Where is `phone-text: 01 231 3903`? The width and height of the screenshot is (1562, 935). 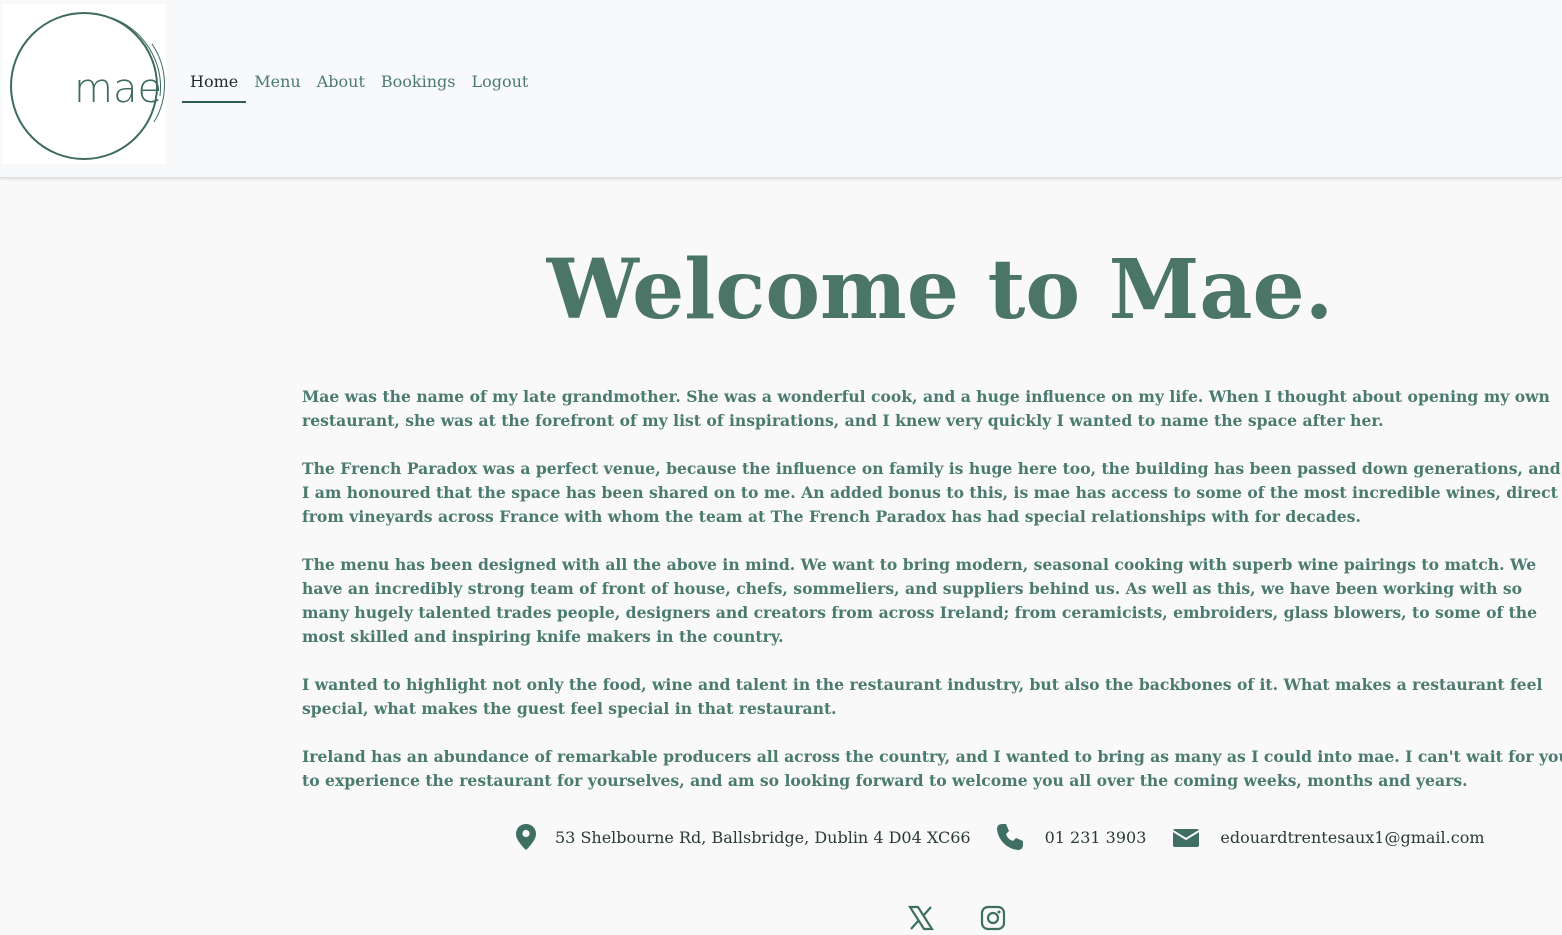
phone-text: 01 231 3903 is located at coordinates (1095, 837).